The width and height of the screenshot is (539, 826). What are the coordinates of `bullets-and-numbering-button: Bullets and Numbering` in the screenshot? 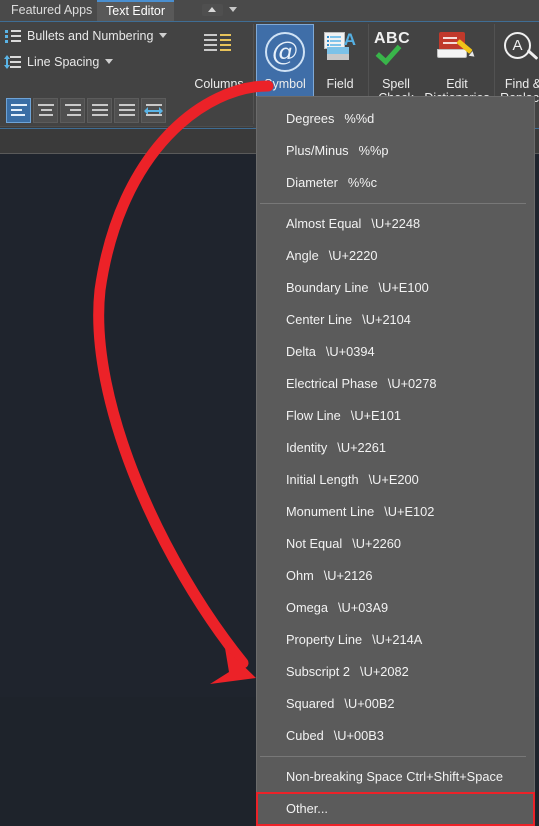 It's located at (86, 36).